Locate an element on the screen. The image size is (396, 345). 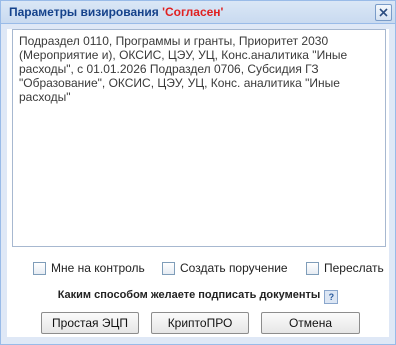
close-button is located at coordinates (383, 12).